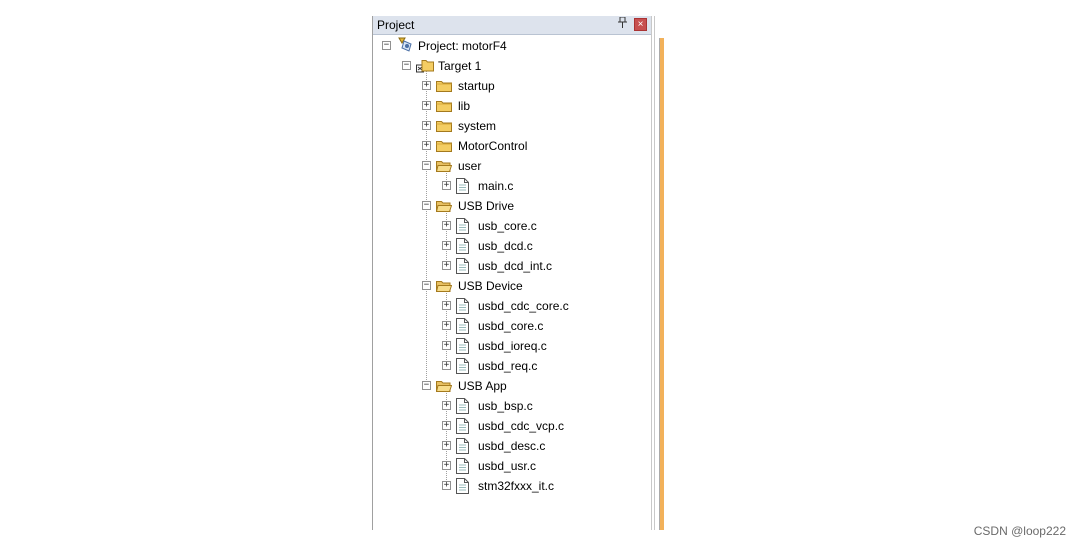  I want to click on tree-item: + usb_dcd_int.c, so click(512, 266).